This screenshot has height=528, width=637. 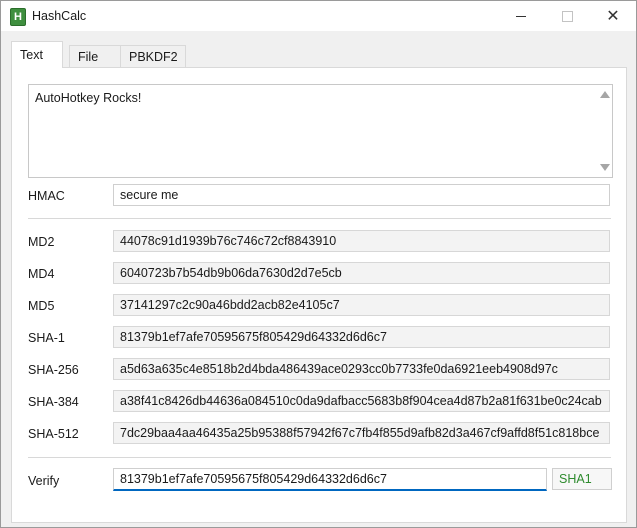 I want to click on maximize-icon, so click(x=567, y=16).